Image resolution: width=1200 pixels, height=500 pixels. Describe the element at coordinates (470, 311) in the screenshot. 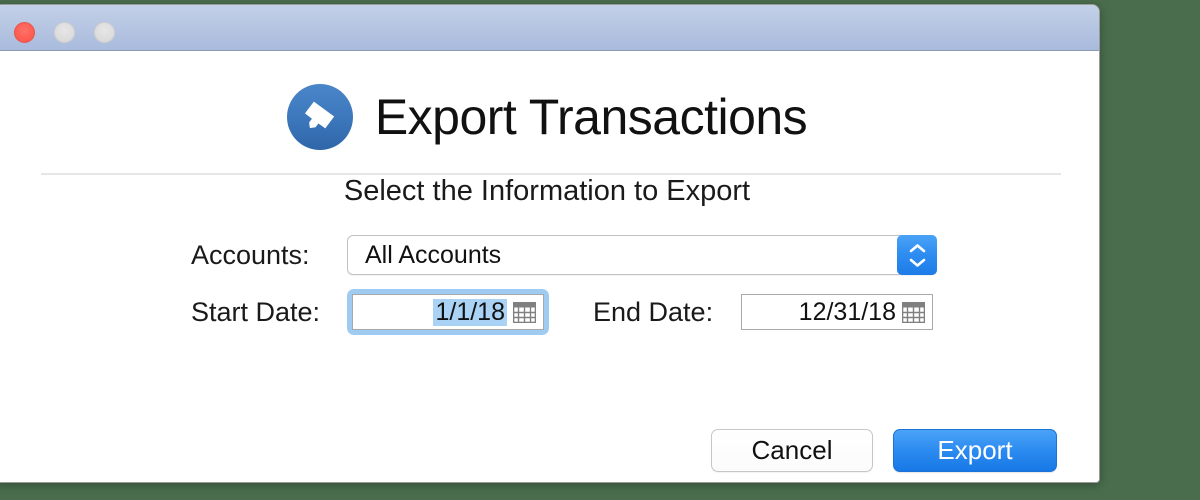

I see `start-date-value: 1/1/18` at that location.